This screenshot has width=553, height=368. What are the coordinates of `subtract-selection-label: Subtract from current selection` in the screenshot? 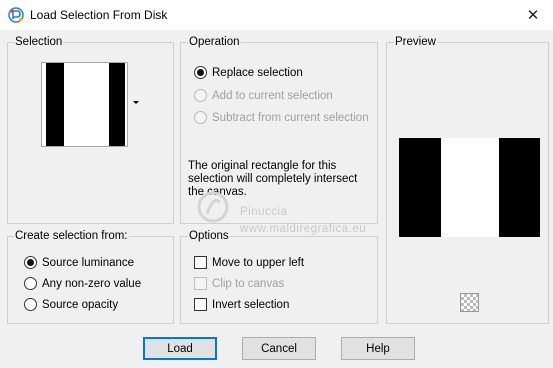 It's located at (290, 117).